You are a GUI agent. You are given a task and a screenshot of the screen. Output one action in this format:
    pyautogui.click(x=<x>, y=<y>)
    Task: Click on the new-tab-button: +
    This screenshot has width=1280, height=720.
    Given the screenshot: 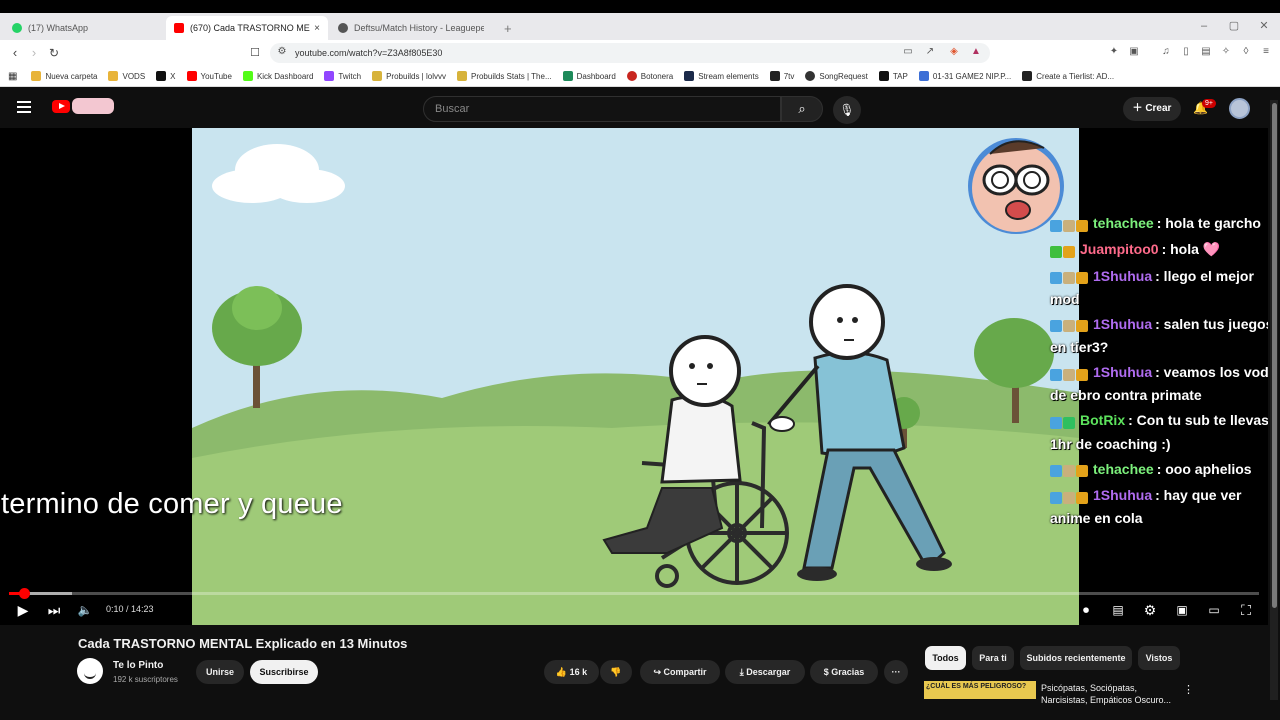 What is the action you would take?
    pyautogui.click(x=506, y=28)
    